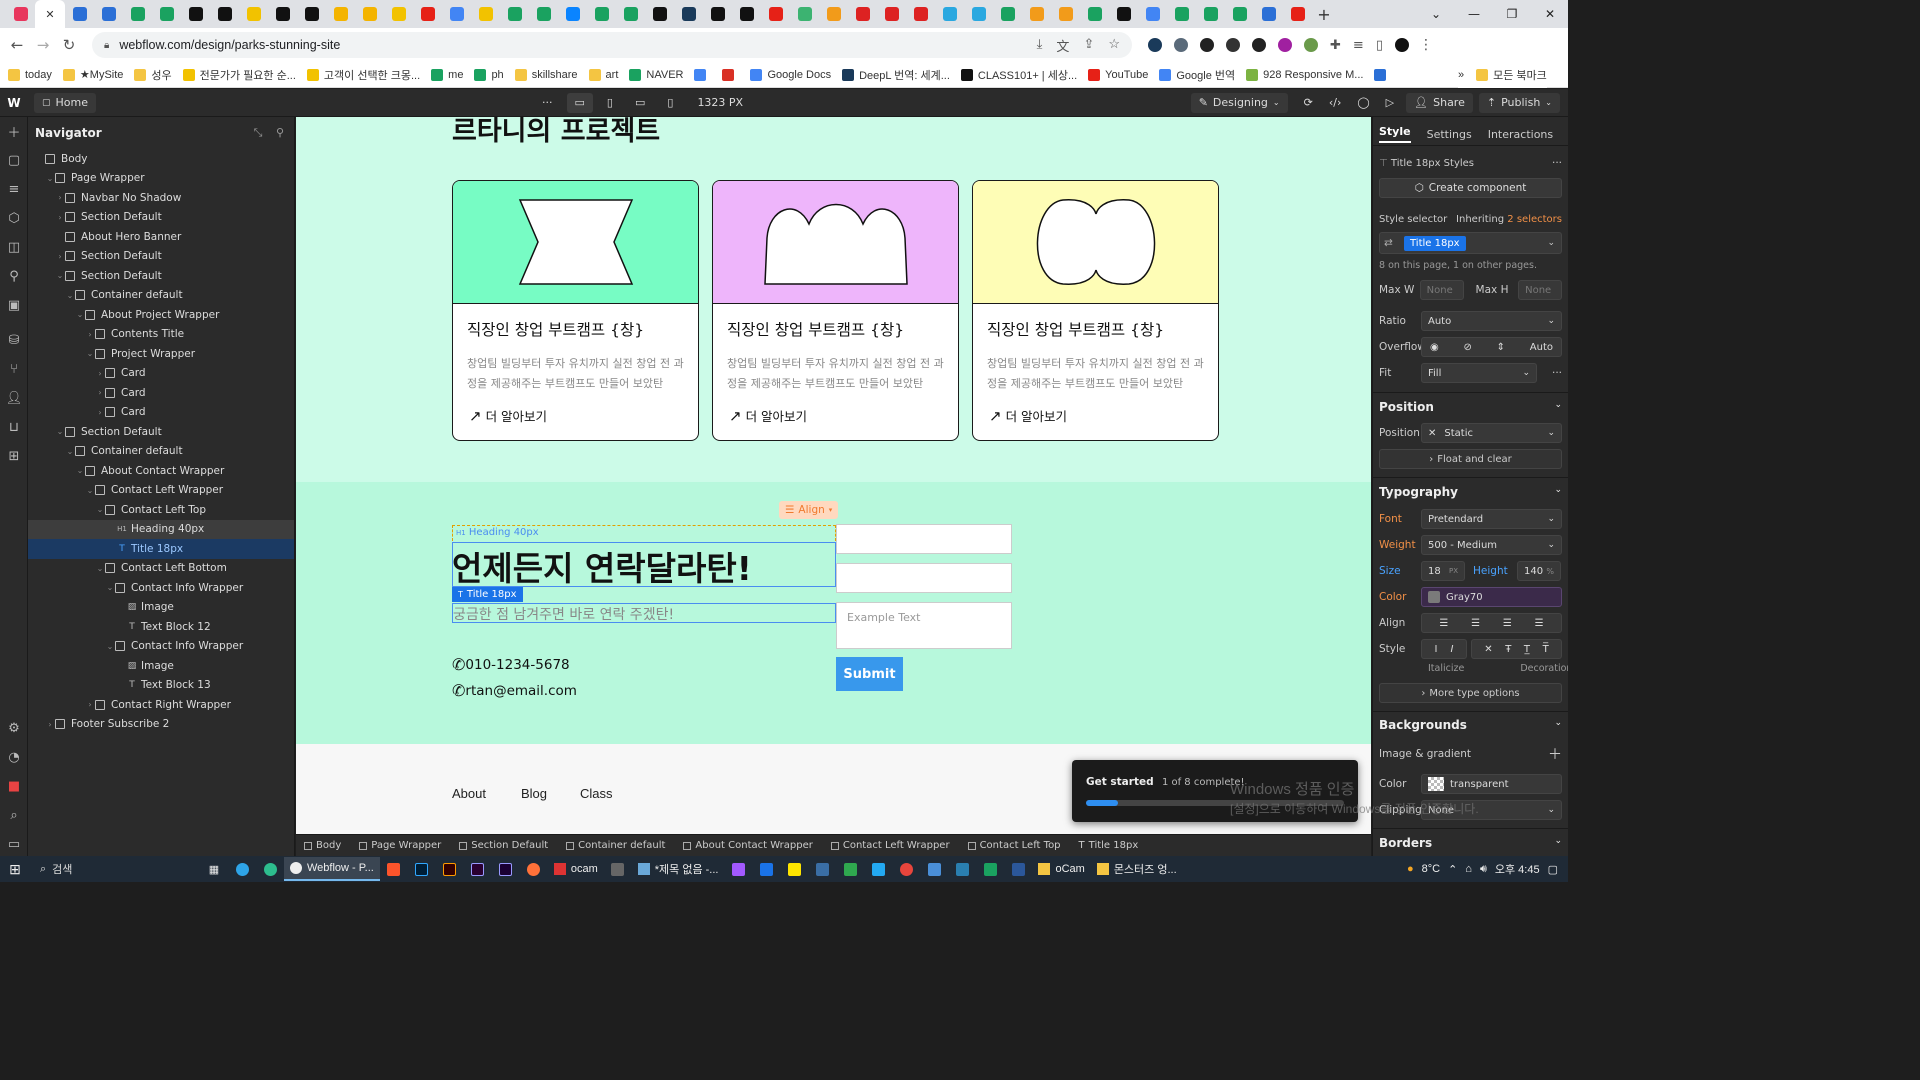 Image resolution: width=1920 pixels, height=1080 pixels. What do you see at coordinates (1379, 45) in the screenshot?
I see `side-panel-icon: ▯` at bounding box center [1379, 45].